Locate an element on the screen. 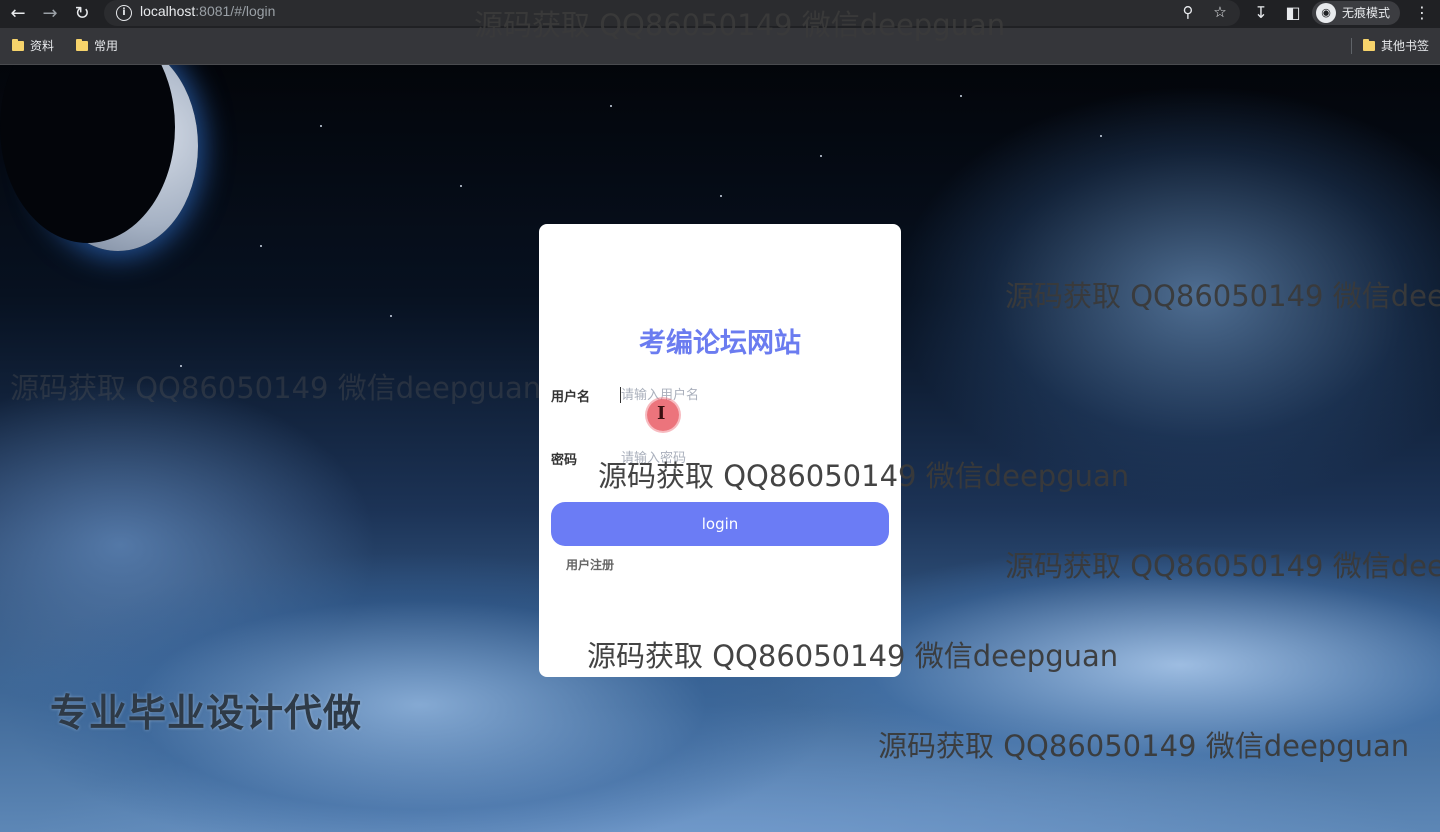  incognito-badge: ◉ 无痕模式 is located at coordinates (1356, 13).